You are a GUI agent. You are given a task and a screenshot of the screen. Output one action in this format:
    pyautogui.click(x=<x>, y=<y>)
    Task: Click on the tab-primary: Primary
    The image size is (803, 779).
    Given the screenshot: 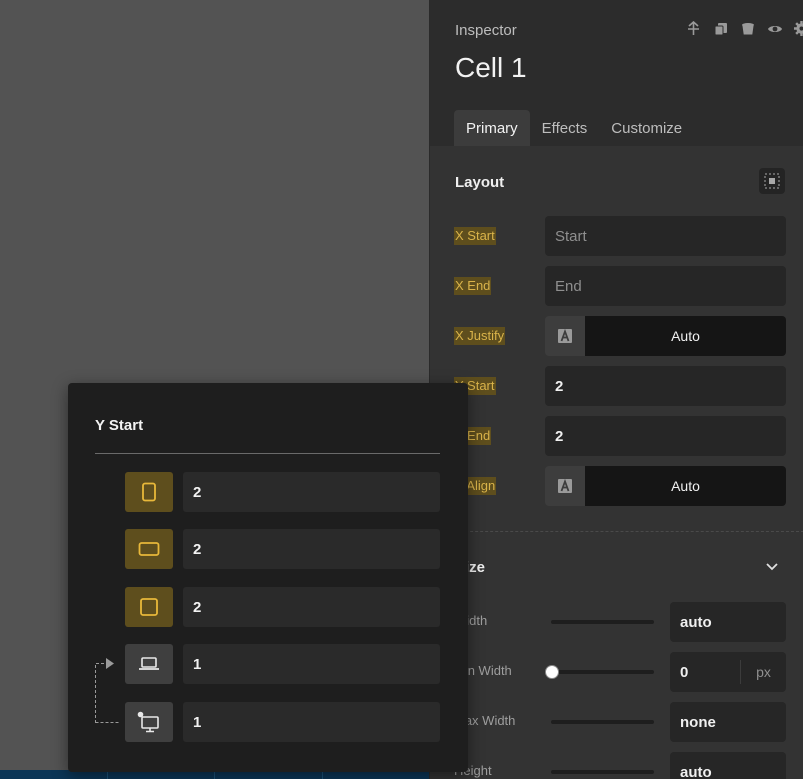 What is the action you would take?
    pyautogui.click(x=492, y=128)
    